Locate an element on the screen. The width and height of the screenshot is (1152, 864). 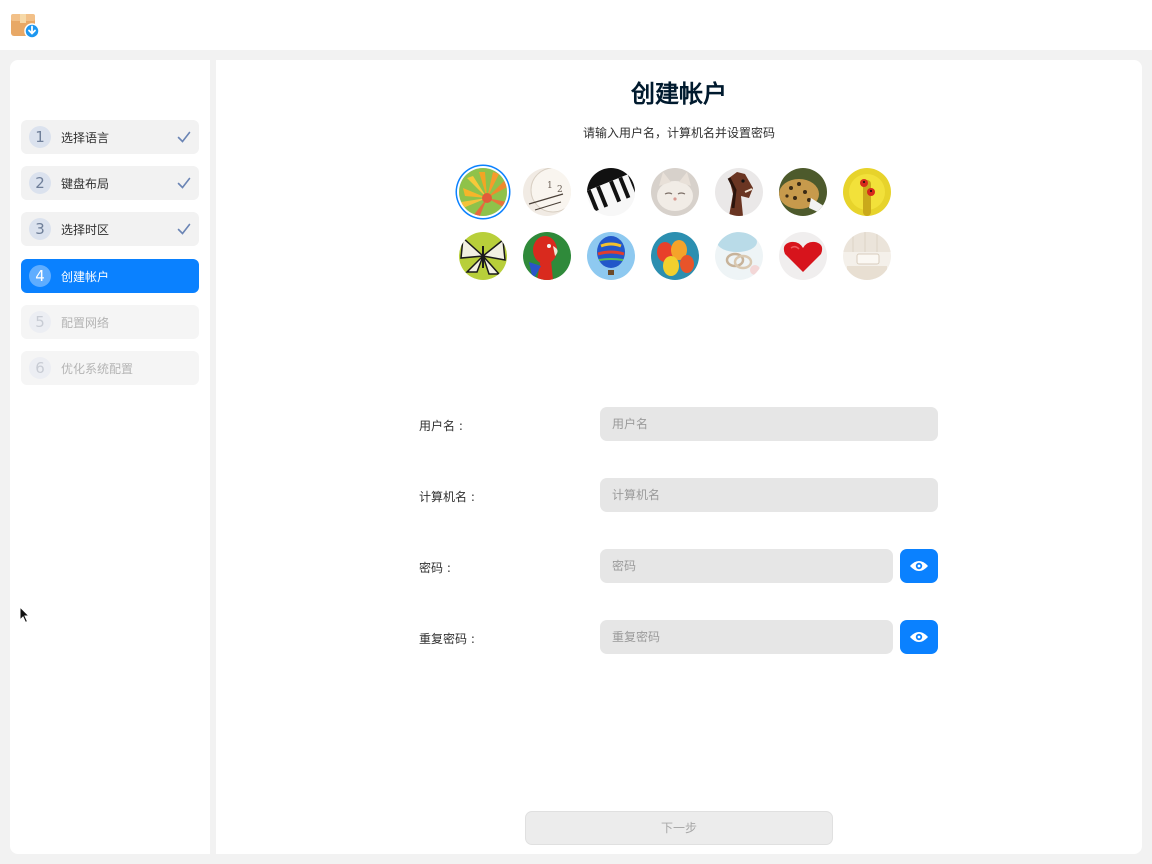
step-label: 配置网络 is located at coordinates (85, 323).